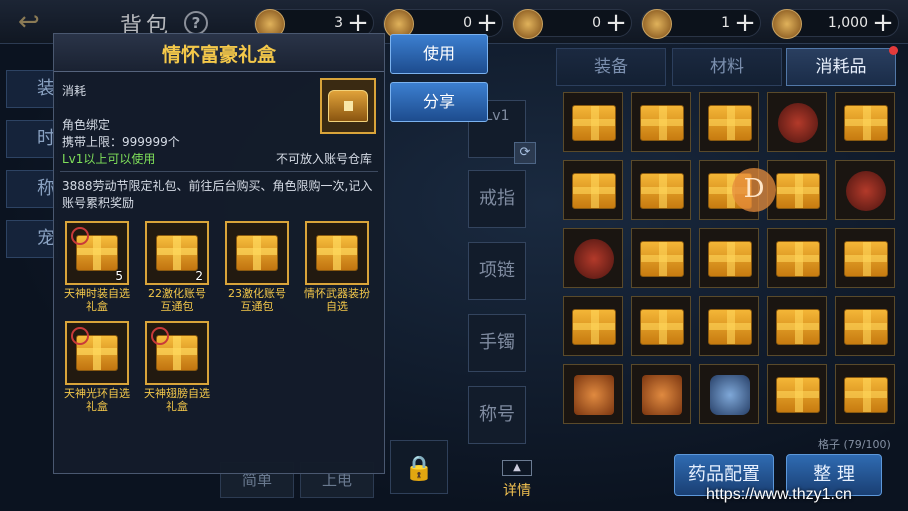  I want to click on back-button: ↩, so click(48, 22).